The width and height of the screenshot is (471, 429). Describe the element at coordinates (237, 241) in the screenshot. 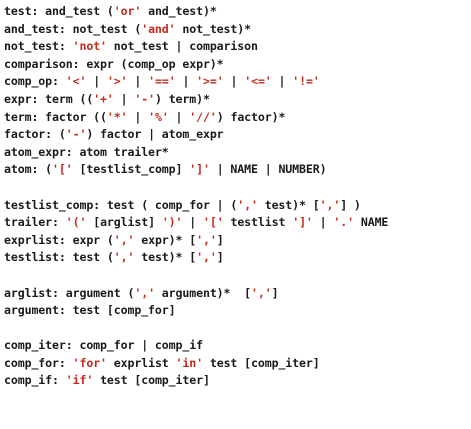

I see `grammar-rule-line: exprlist: expr (',' expr)* [',']` at that location.